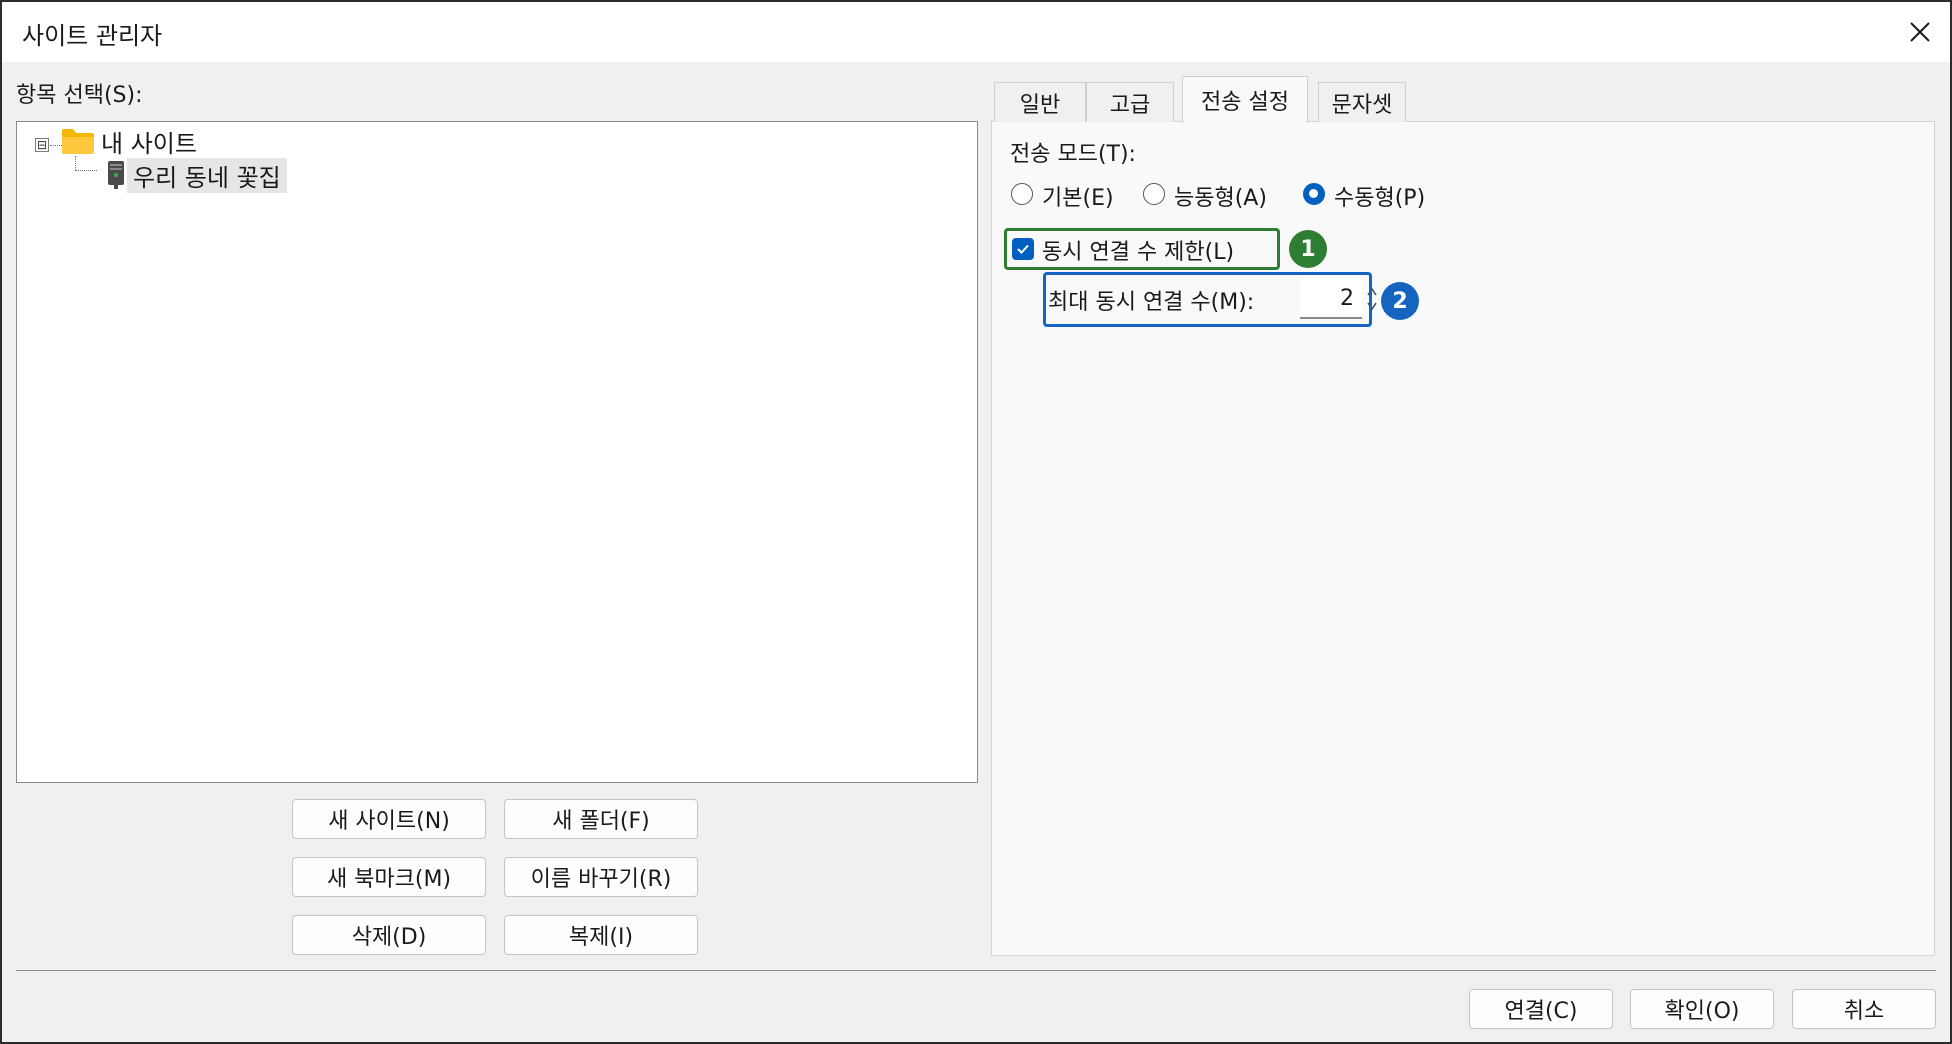 Image resolution: width=1952 pixels, height=1044 pixels. What do you see at coordinates (207, 175) in the screenshot?
I see `tree-item-label: 우리 동네 꽃집` at bounding box center [207, 175].